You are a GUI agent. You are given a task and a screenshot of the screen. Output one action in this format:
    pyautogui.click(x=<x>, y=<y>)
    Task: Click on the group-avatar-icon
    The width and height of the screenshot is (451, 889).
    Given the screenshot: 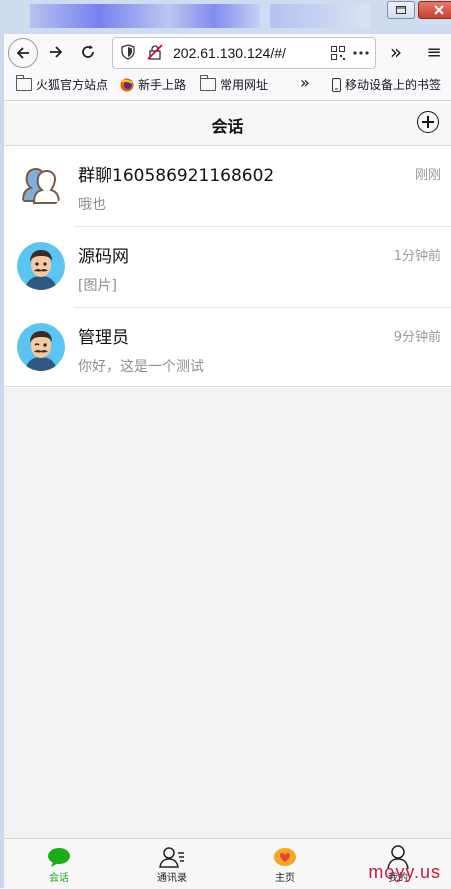 What is the action you would take?
    pyautogui.click(x=41, y=185)
    